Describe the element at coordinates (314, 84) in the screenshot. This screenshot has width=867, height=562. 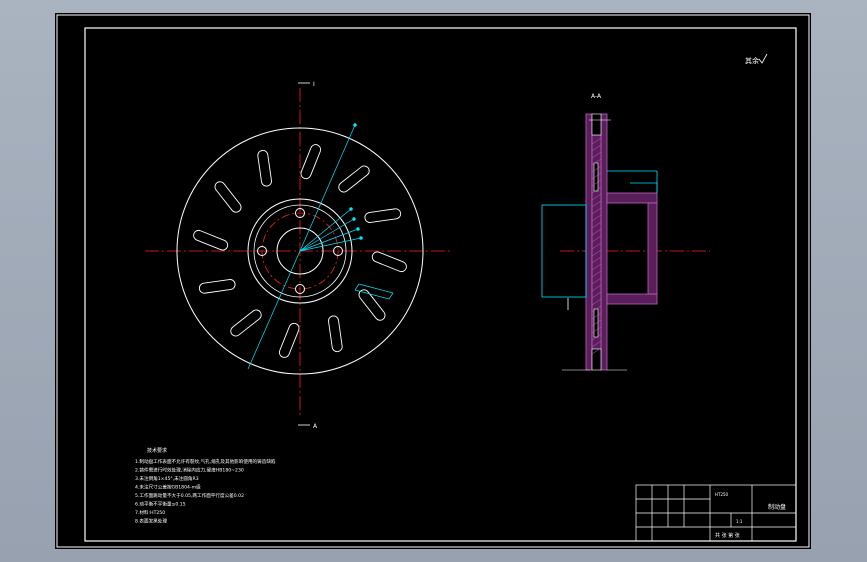
I see `section-mark-top-label: I` at that location.